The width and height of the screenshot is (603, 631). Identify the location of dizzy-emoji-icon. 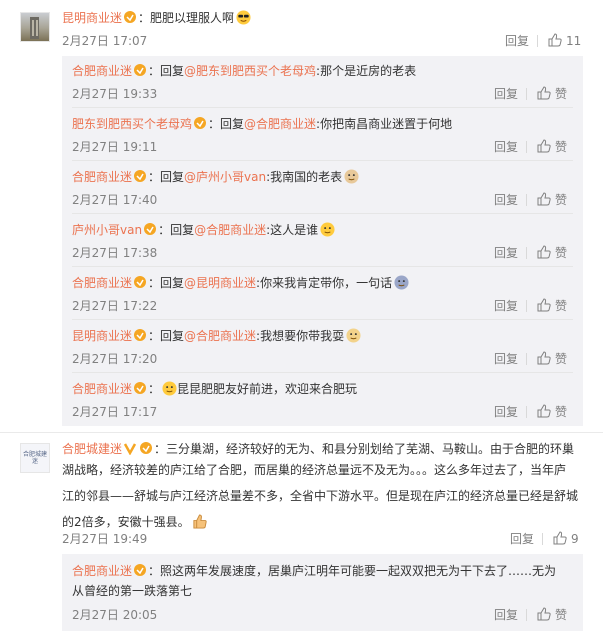
(401, 282).